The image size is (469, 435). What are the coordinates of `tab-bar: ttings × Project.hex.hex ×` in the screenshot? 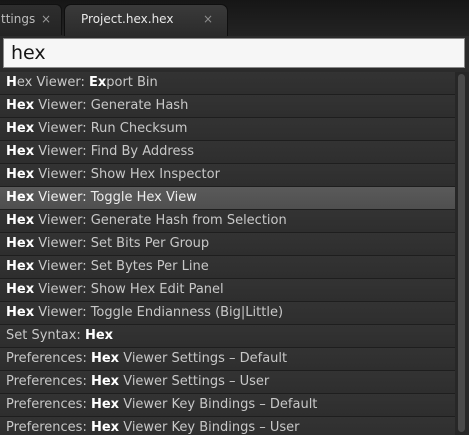 It's located at (234, 18).